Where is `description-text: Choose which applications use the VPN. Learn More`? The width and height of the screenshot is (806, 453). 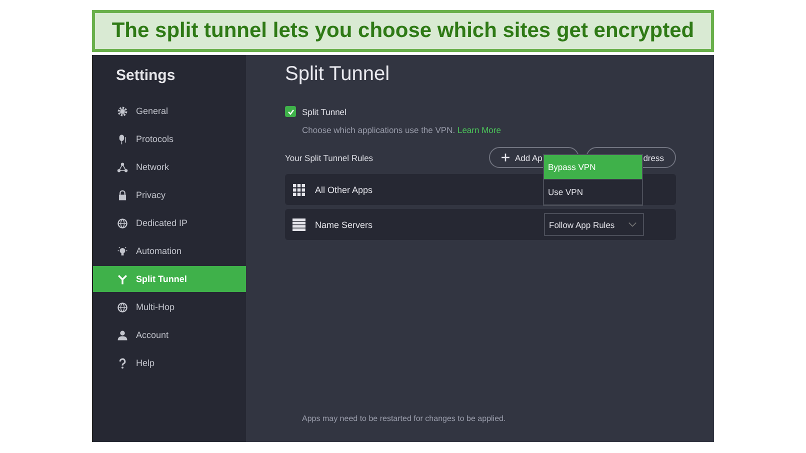
description-text: Choose which applications use the VPN. Learn More is located at coordinates (402, 130).